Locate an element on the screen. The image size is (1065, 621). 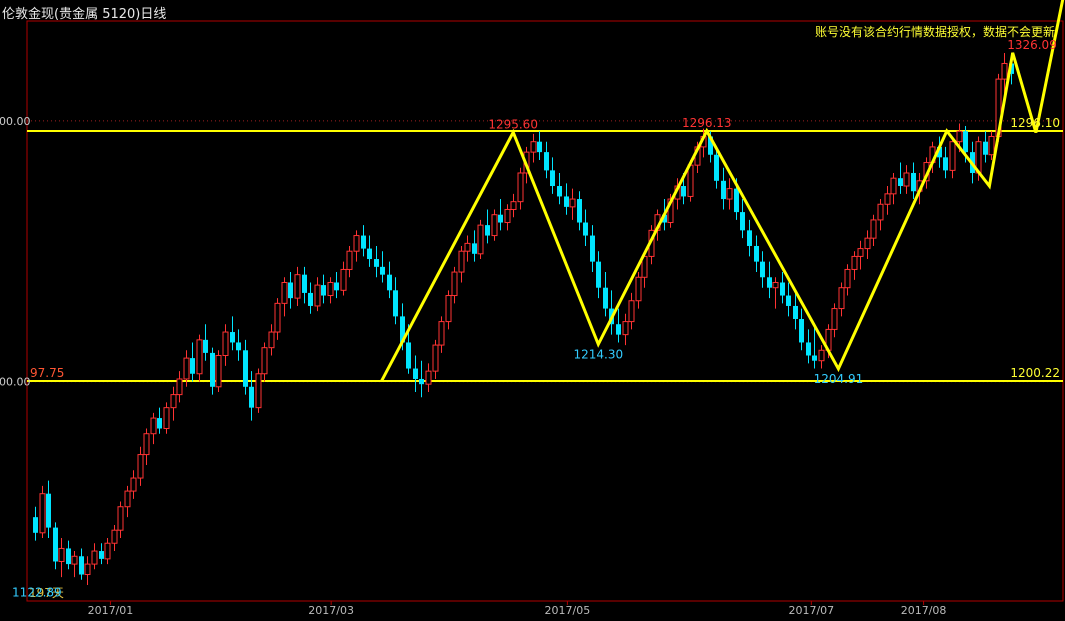
left-level-label: 97.75 is located at coordinates (47, 373).